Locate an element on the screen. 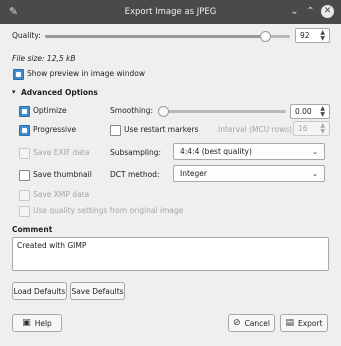  window-title: Export Image as JPEG is located at coordinates (170, 12).